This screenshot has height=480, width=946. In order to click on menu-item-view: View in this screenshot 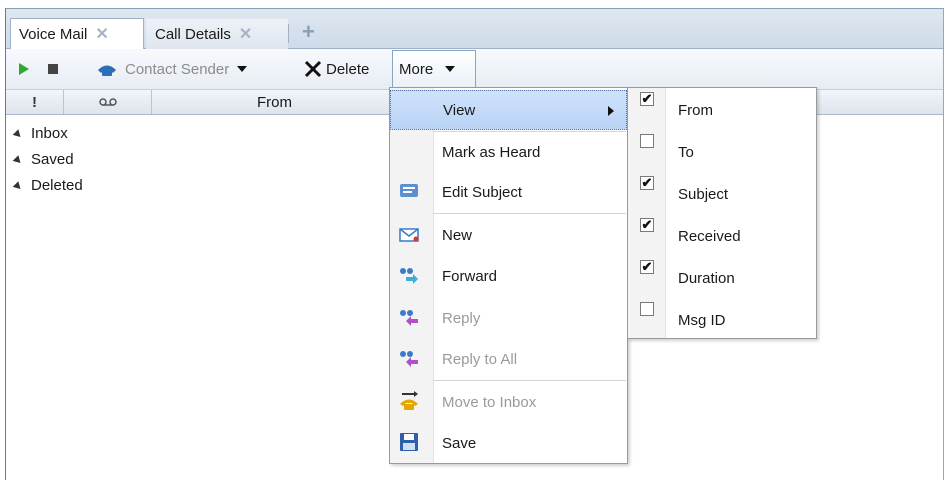, I will do `click(508, 110)`.